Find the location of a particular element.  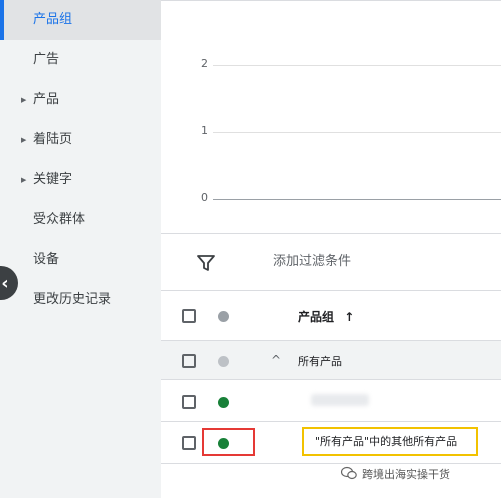

product-group-label: "所有产品"中的其他所有产品 is located at coordinates (386, 441).